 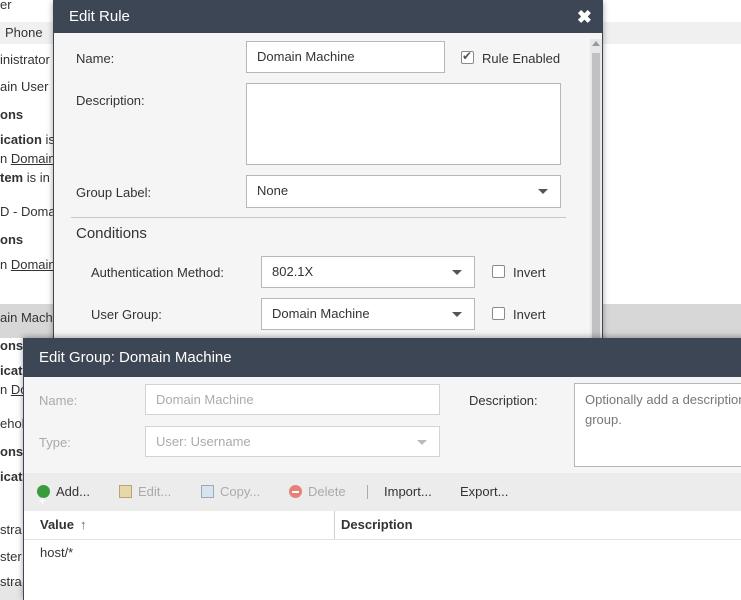 What do you see at coordinates (110, 100) in the screenshot?
I see `description-label: Description:` at bounding box center [110, 100].